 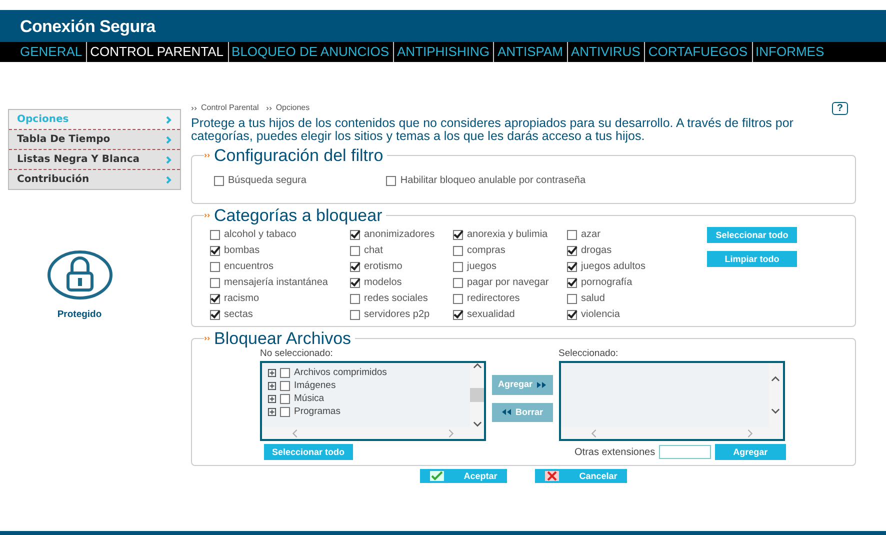 I want to click on category-checkbox: pornografía, so click(x=637, y=282).